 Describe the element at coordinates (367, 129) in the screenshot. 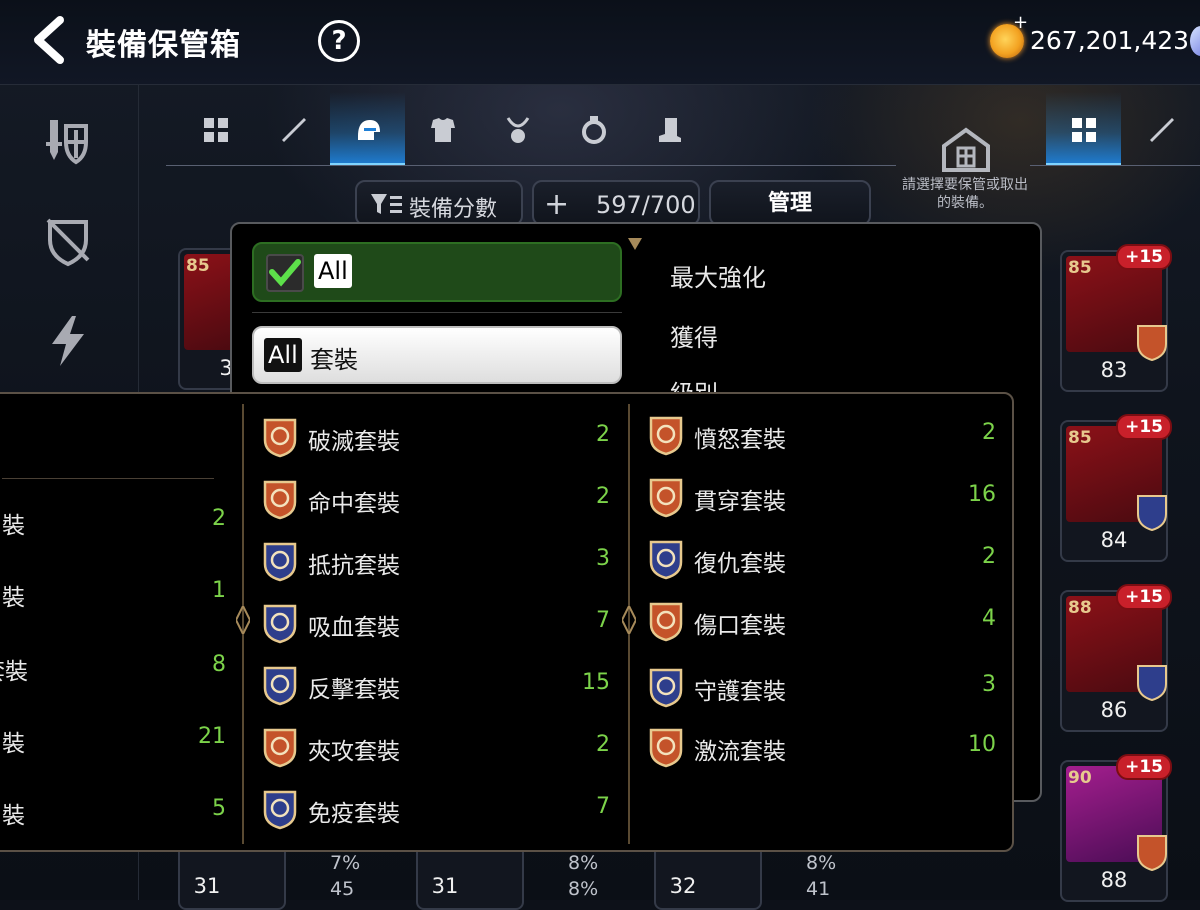

I see `tab-helmet` at that location.